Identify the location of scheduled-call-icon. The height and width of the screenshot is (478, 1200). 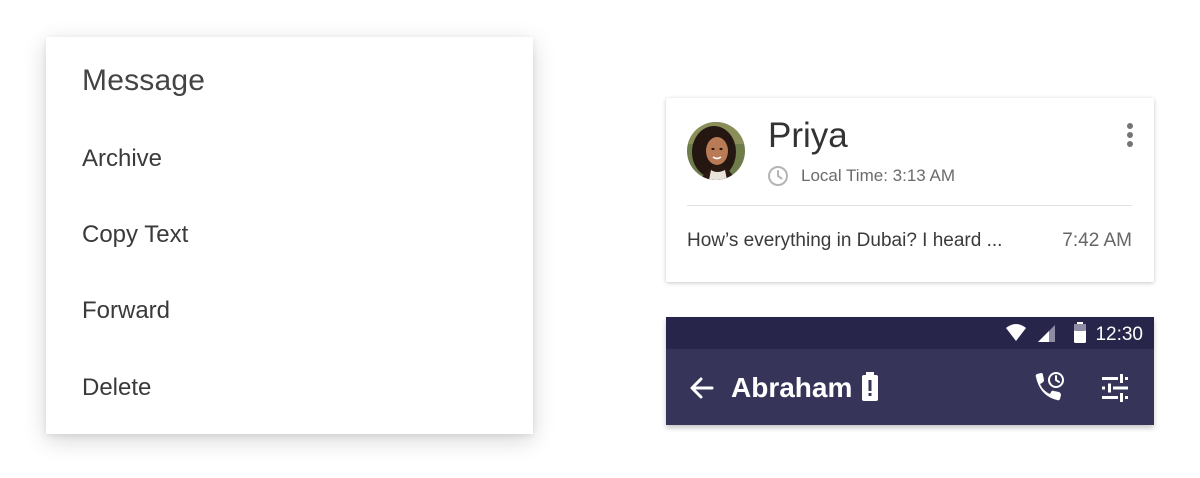
(1049, 386).